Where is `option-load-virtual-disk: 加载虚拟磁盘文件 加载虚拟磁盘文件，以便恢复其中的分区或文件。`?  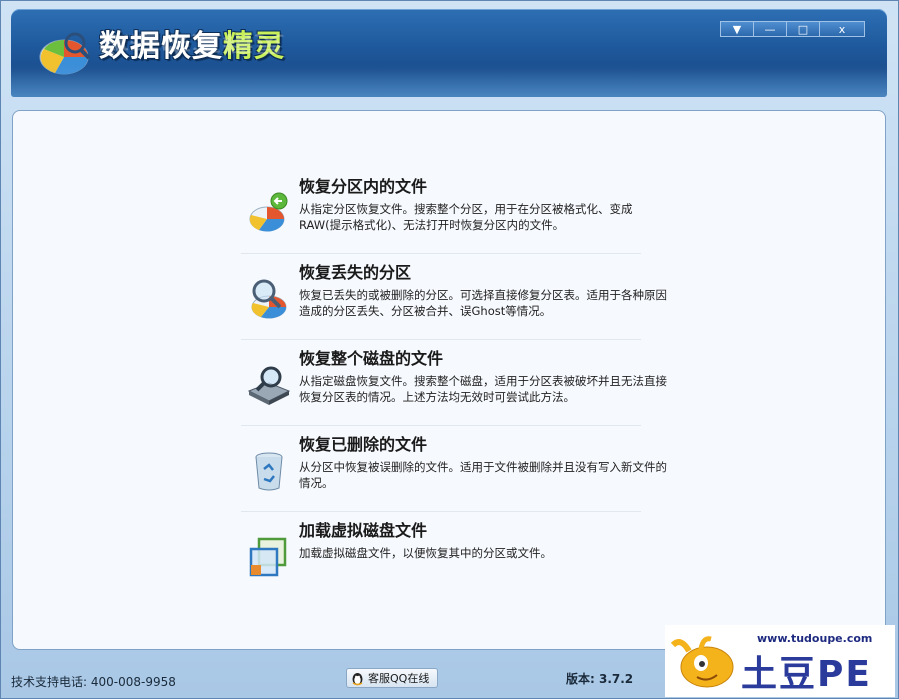 option-load-virtual-disk: 加载虚拟磁盘文件 加载虚拟磁盘文件，以便恢复其中的分区或文件。 is located at coordinates (441, 554).